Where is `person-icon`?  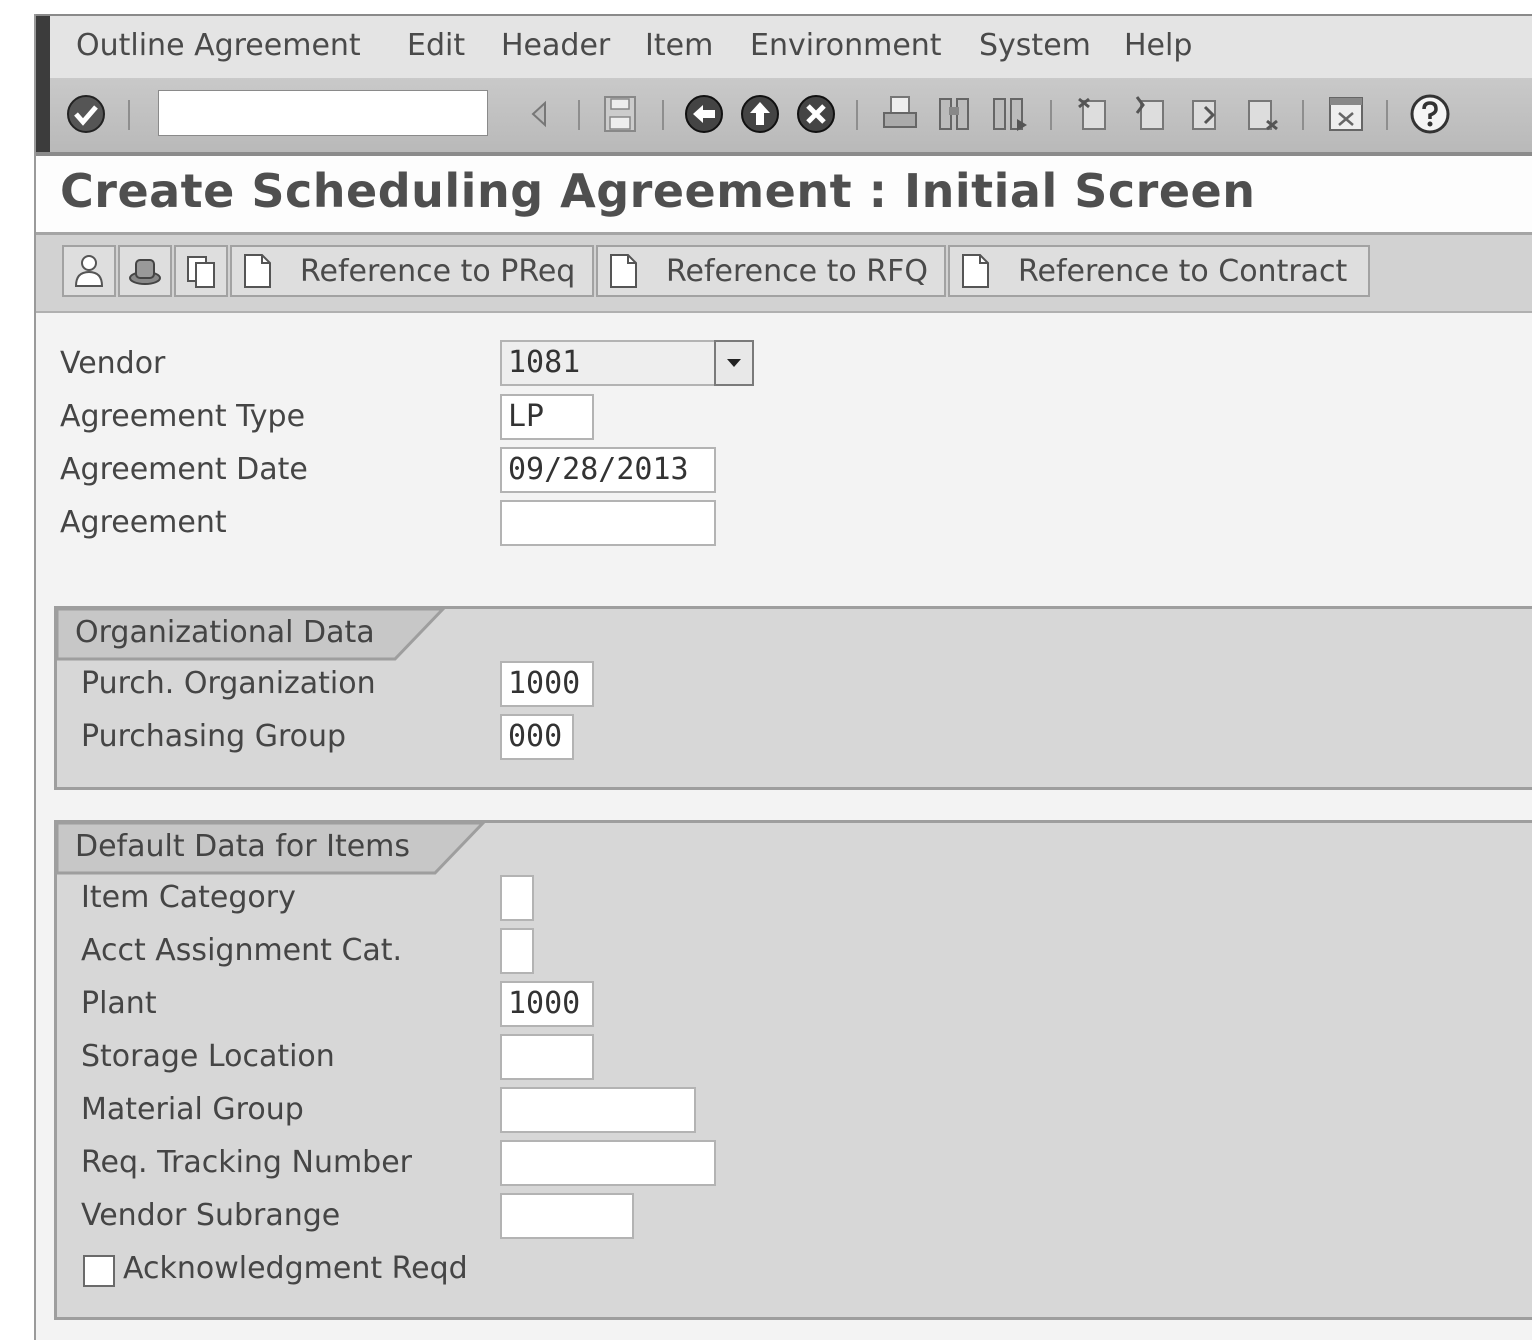
person-icon is located at coordinates (89, 271).